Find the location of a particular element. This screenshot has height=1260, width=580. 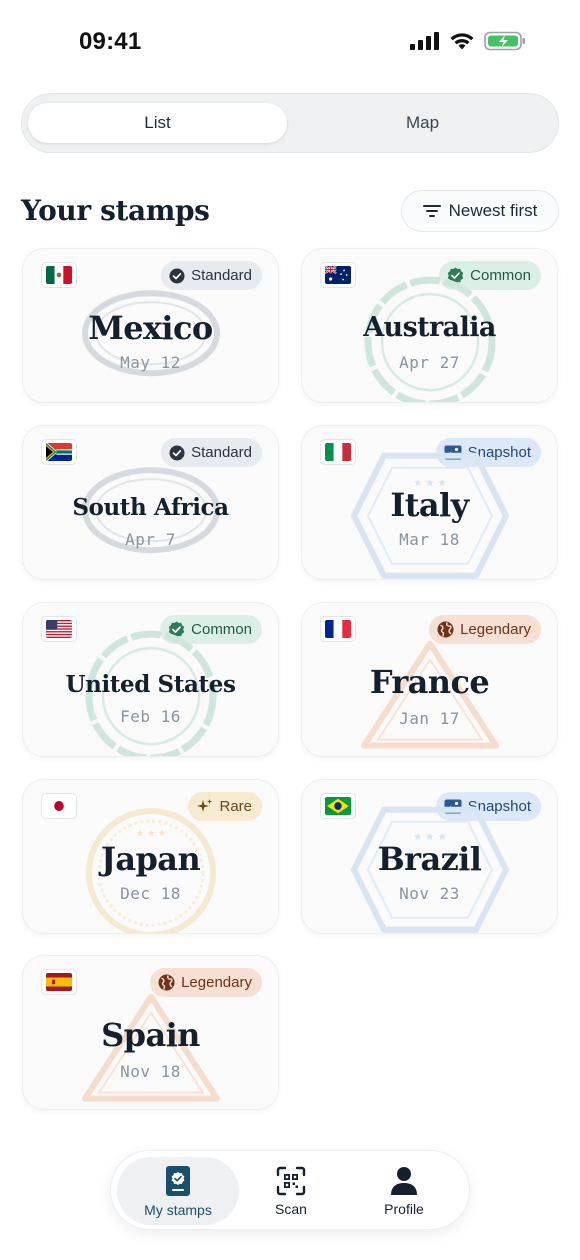

status-time: 09:41 is located at coordinates (110, 41).